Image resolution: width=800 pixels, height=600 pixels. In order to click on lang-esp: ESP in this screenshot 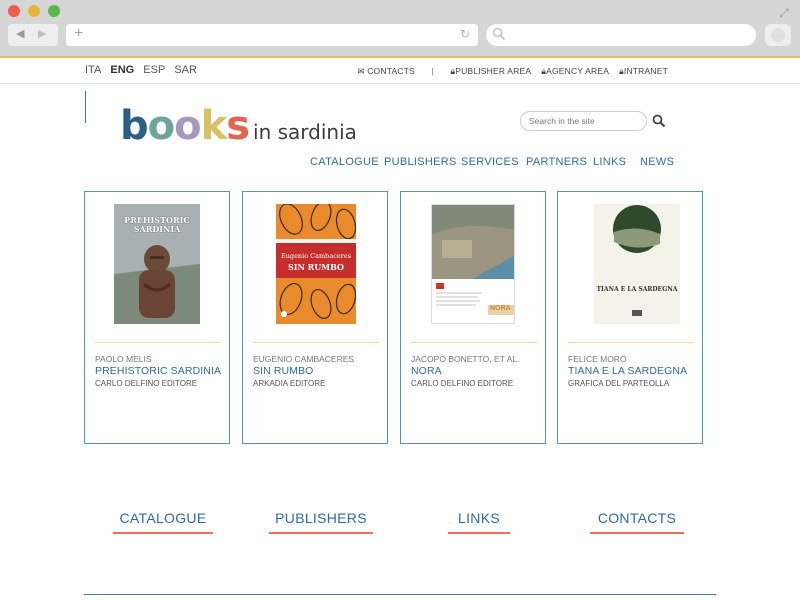, I will do `click(154, 70)`.